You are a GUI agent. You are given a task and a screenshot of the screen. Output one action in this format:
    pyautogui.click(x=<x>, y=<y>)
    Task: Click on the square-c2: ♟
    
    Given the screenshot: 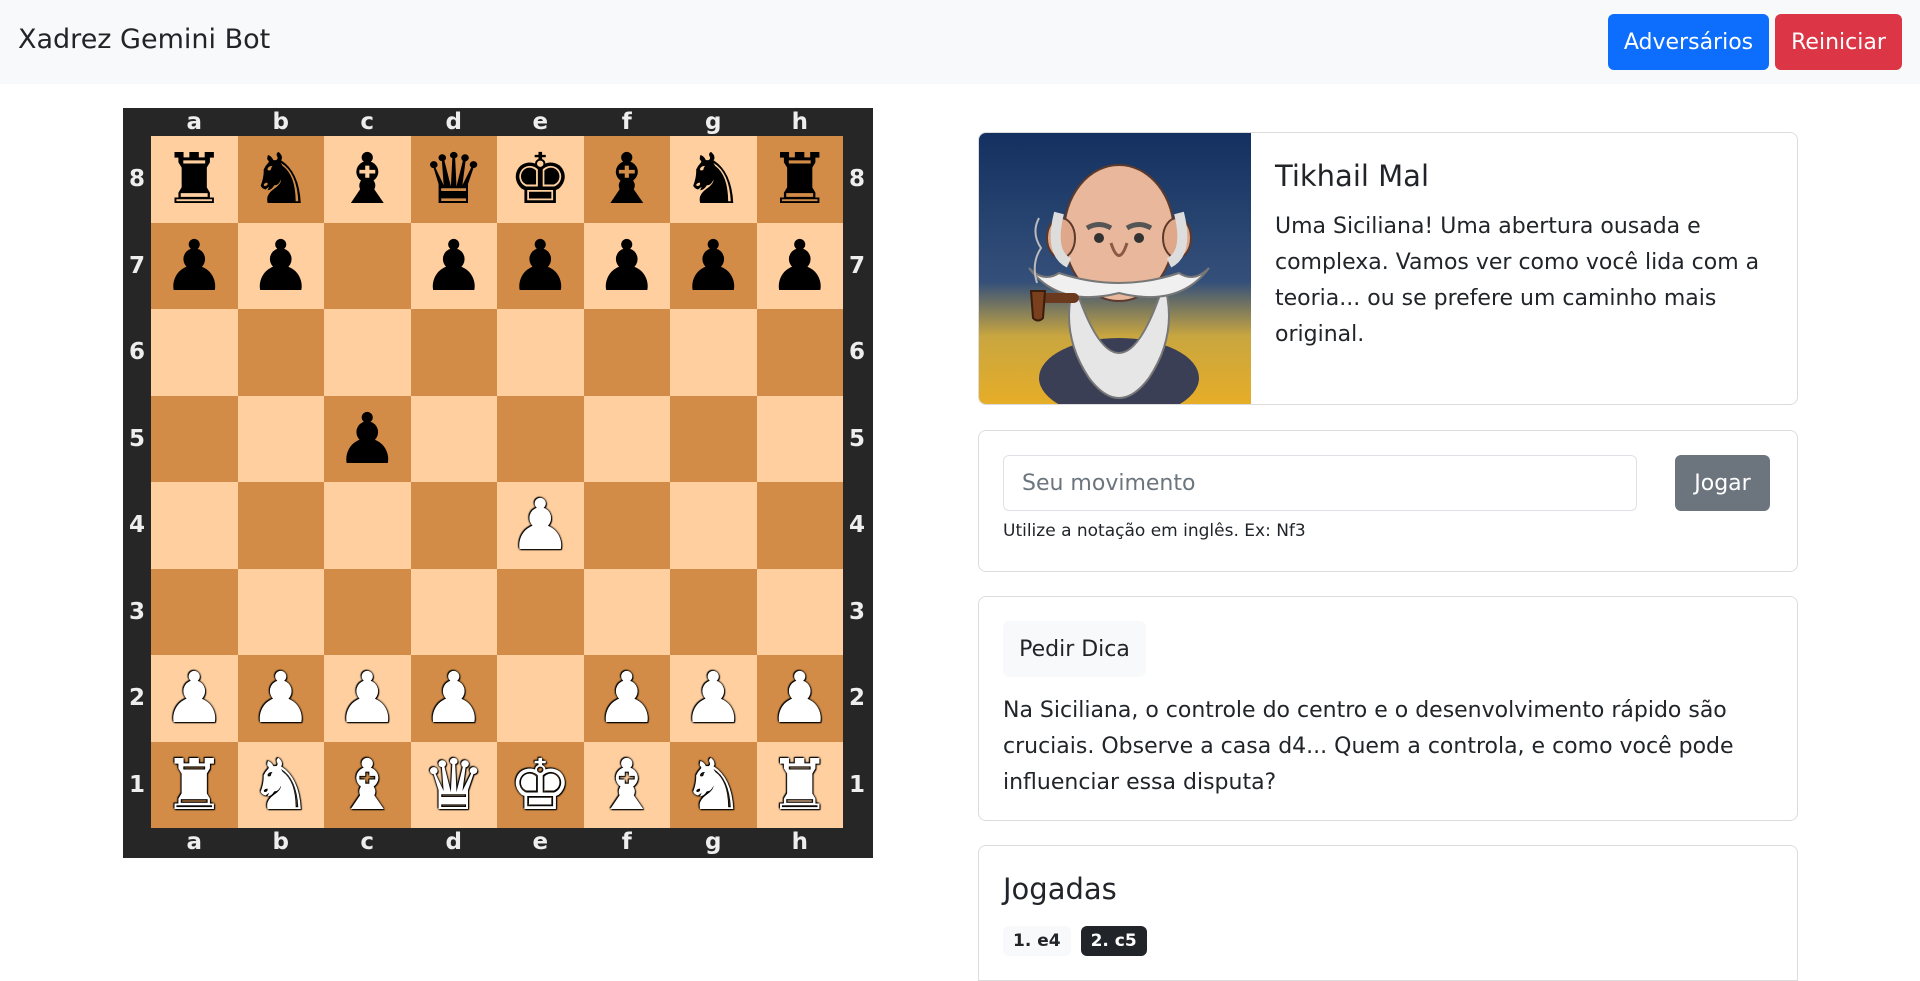 What is the action you would take?
    pyautogui.click(x=367, y=698)
    